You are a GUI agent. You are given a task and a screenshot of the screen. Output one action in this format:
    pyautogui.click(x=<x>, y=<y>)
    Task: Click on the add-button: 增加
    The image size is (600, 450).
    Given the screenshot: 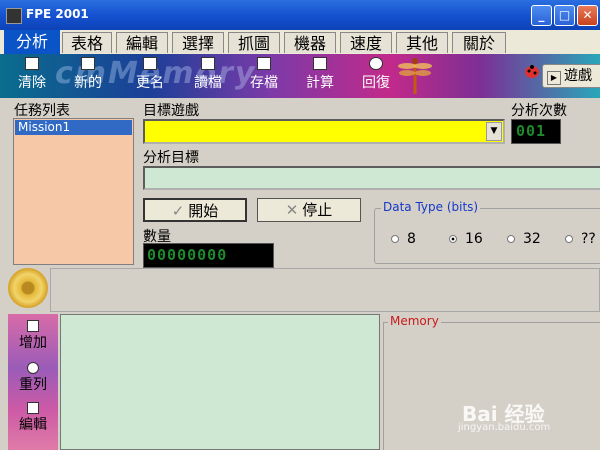 What is the action you would take?
    pyautogui.click(x=33, y=336)
    